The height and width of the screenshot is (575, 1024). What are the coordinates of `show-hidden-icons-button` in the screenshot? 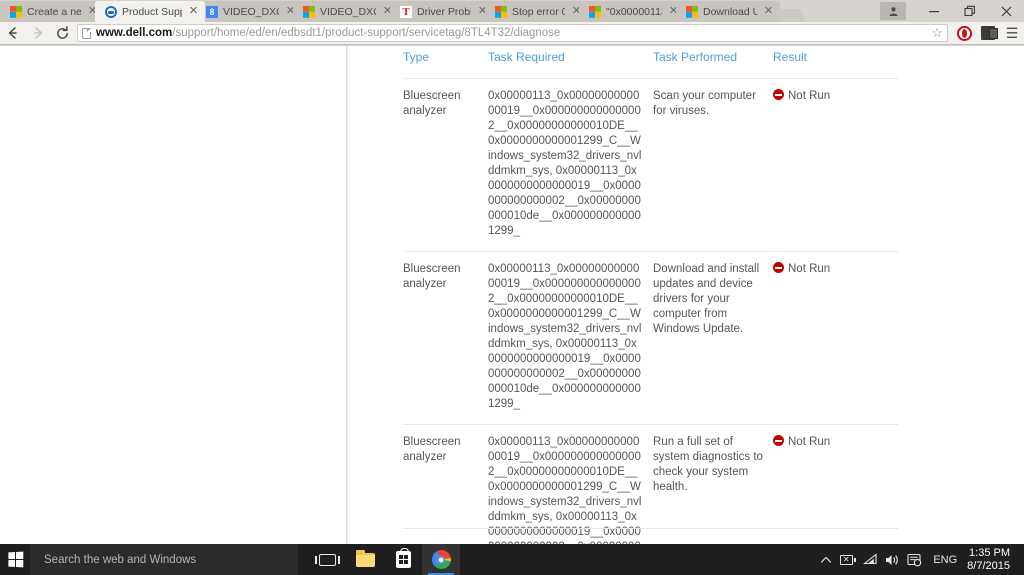 It's located at (826, 559).